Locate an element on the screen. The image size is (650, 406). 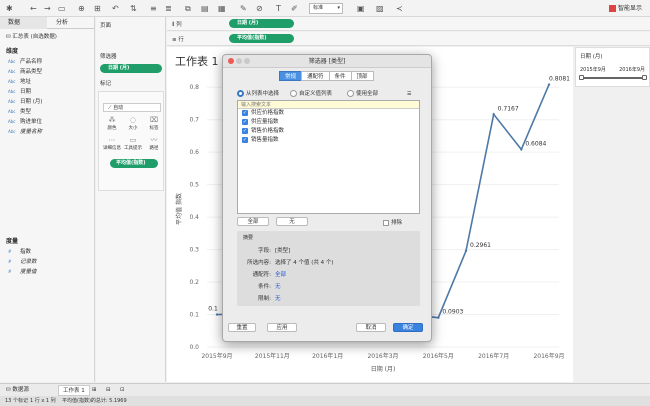
field-name: 商品类型 is located at coordinates (31, 72).